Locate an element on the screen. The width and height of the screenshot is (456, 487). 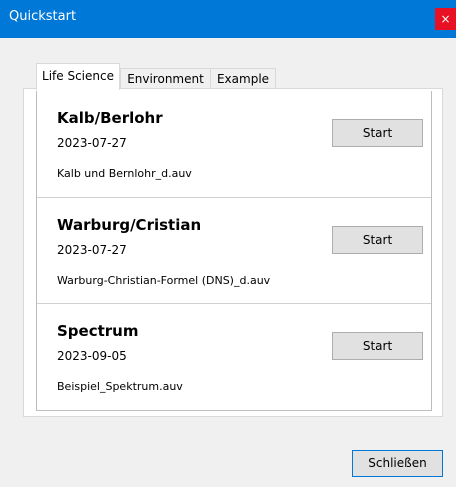
item-title: Spectrum is located at coordinates (98, 331).